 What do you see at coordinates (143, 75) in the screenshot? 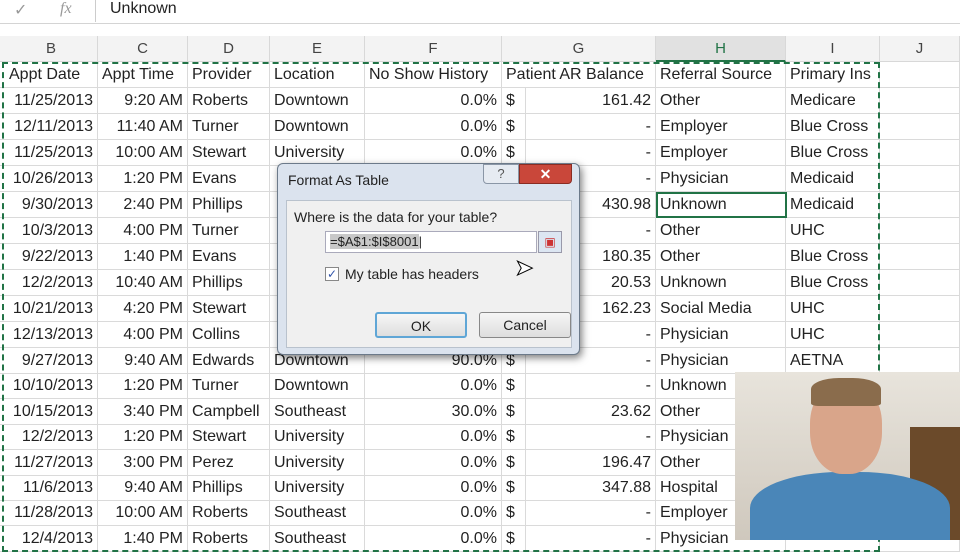
I see `header-cell: Appt Time` at bounding box center [143, 75].